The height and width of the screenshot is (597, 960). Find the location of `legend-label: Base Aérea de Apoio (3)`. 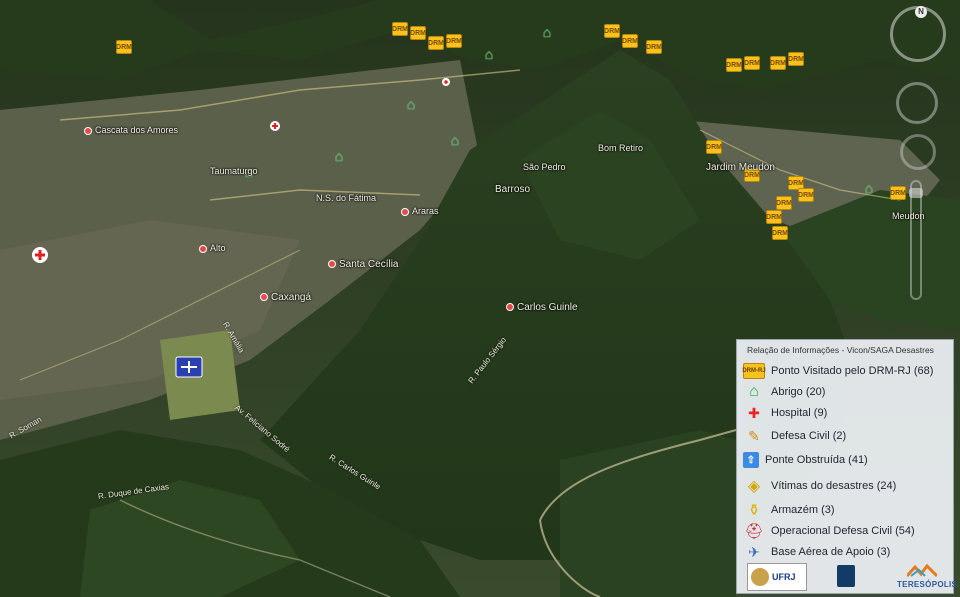

legend-label: Base Aérea de Apoio (3) is located at coordinates (831, 552).